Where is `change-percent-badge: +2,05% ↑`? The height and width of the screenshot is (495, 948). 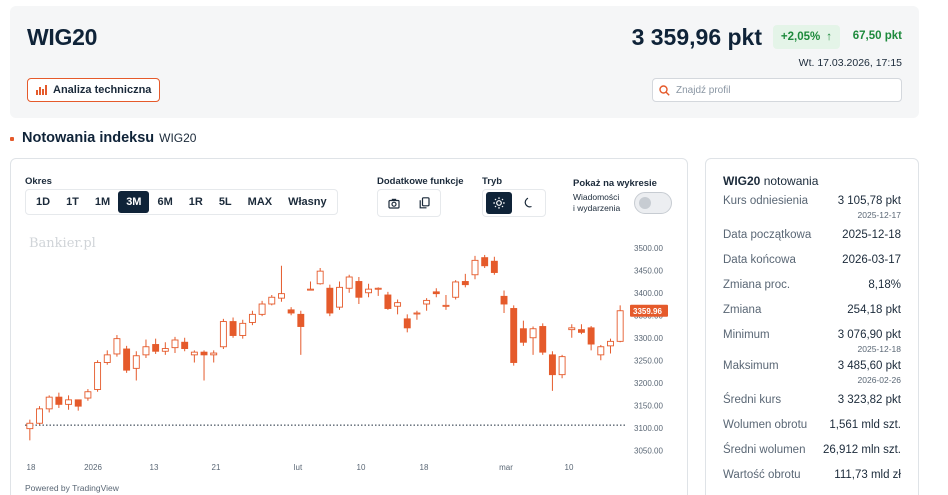 change-percent-badge: +2,05% ↑ is located at coordinates (806, 37).